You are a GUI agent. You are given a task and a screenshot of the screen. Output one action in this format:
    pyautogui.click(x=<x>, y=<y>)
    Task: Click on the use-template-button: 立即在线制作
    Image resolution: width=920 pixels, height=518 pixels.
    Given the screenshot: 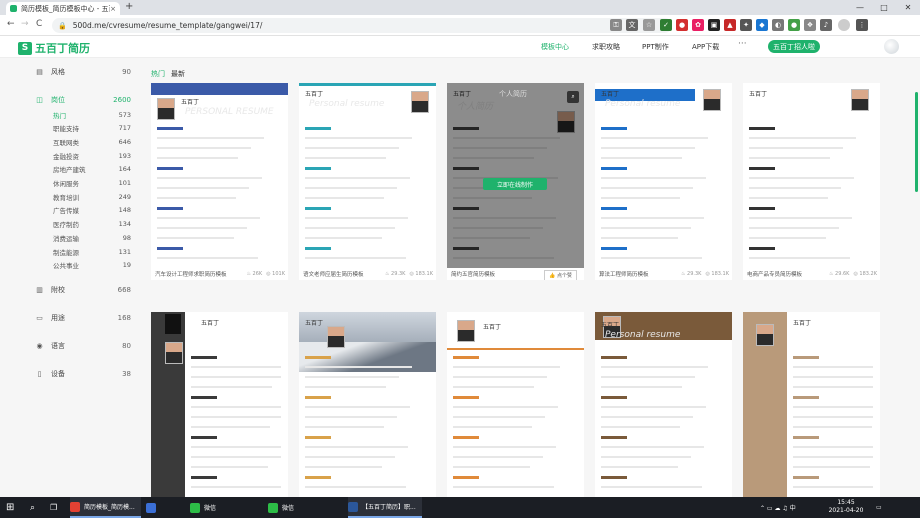 What is the action you would take?
    pyautogui.click(x=515, y=184)
    